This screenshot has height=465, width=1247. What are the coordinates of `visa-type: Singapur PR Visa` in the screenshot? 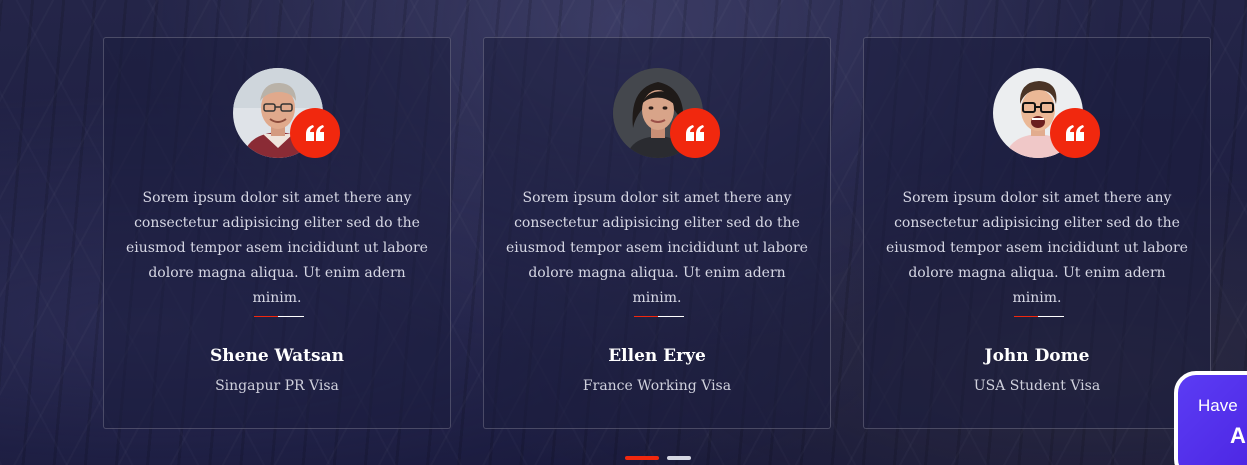 It's located at (277, 386).